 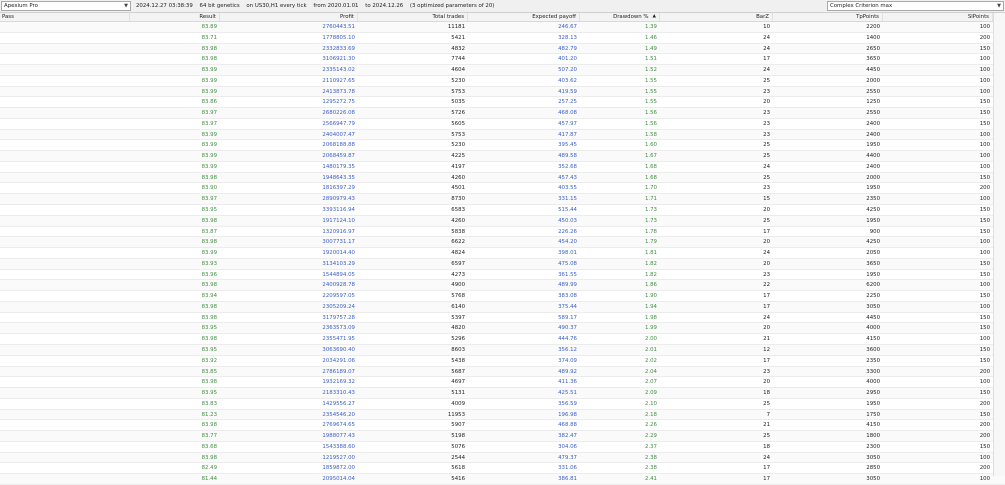 I want to click on criterion-select: Complex Criterion max ▼, so click(x=915, y=6).